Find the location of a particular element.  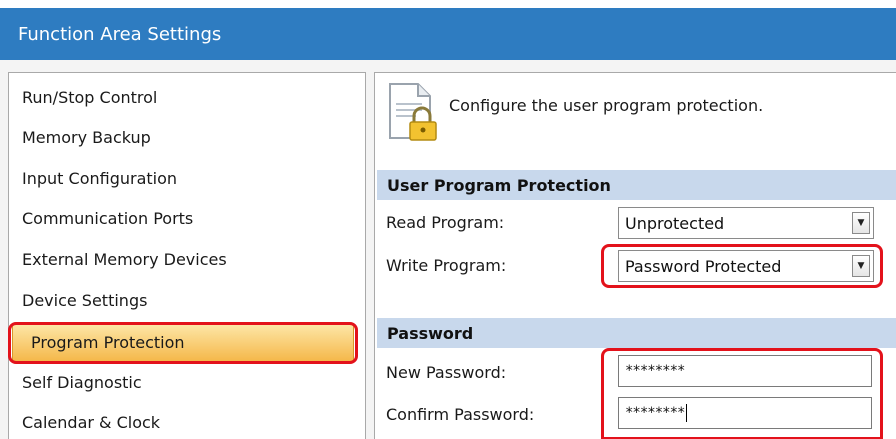

sidebar-item-external-memory-devices: External Memory Devices is located at coordinates (177, 259).